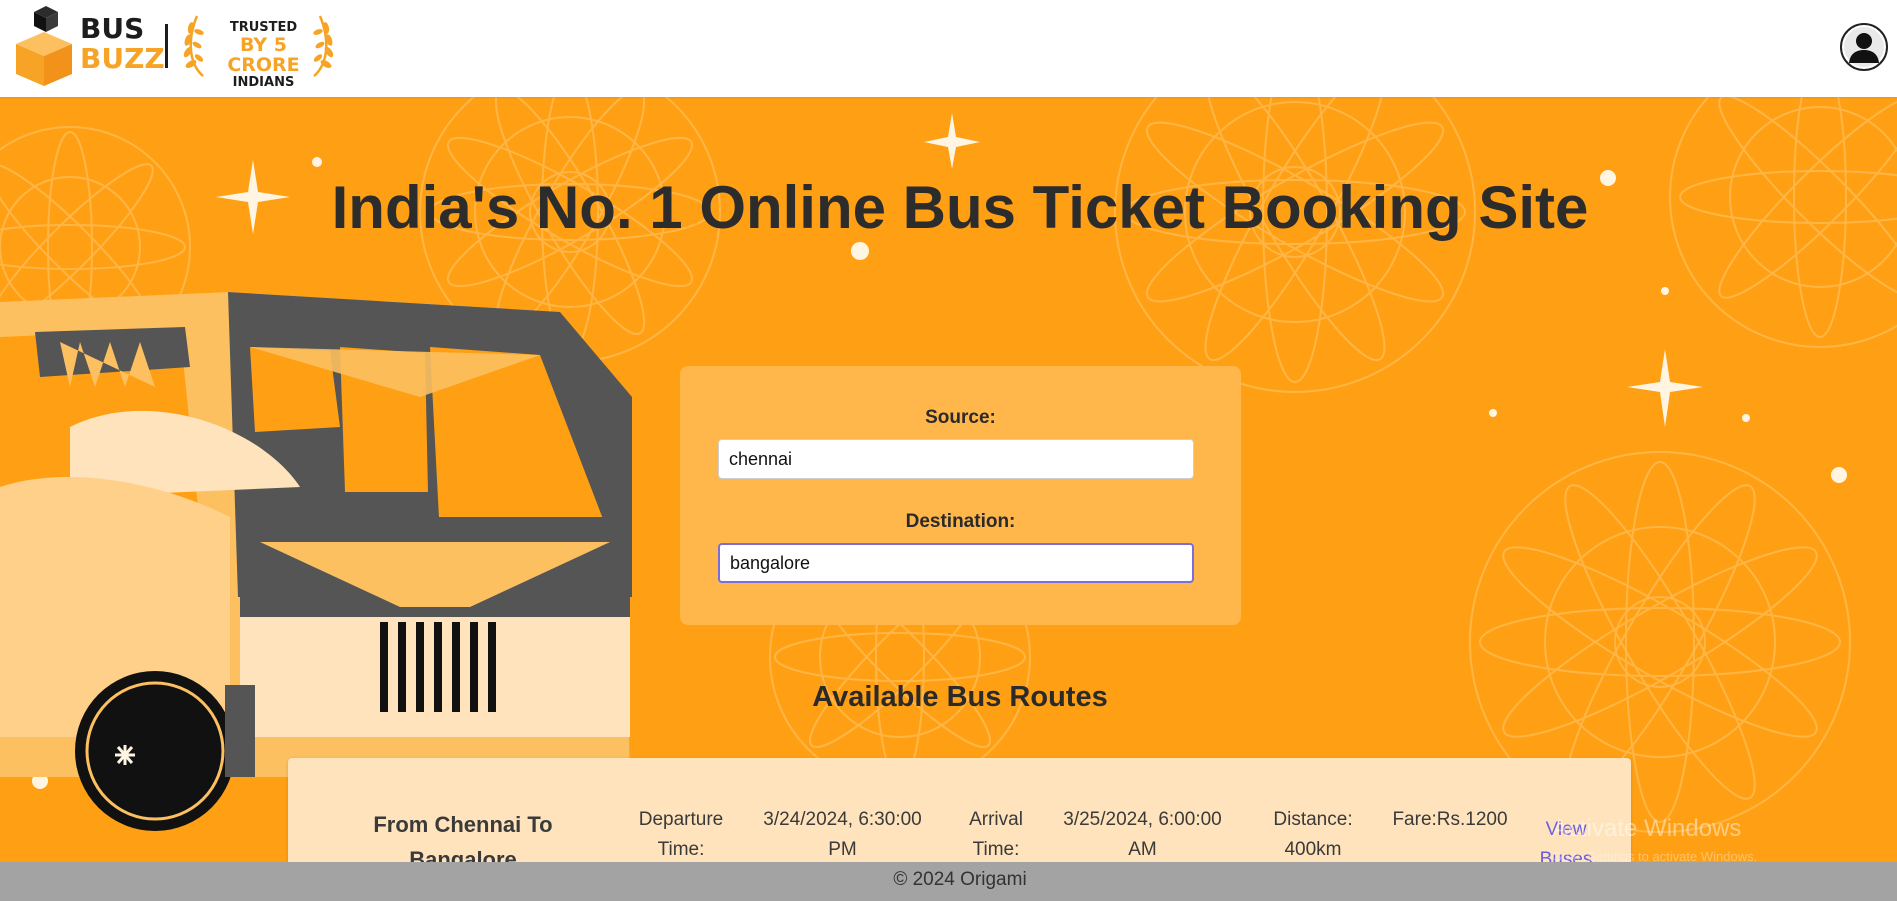  I want to click on departure-label: Departure Time:, so click(681, 834).